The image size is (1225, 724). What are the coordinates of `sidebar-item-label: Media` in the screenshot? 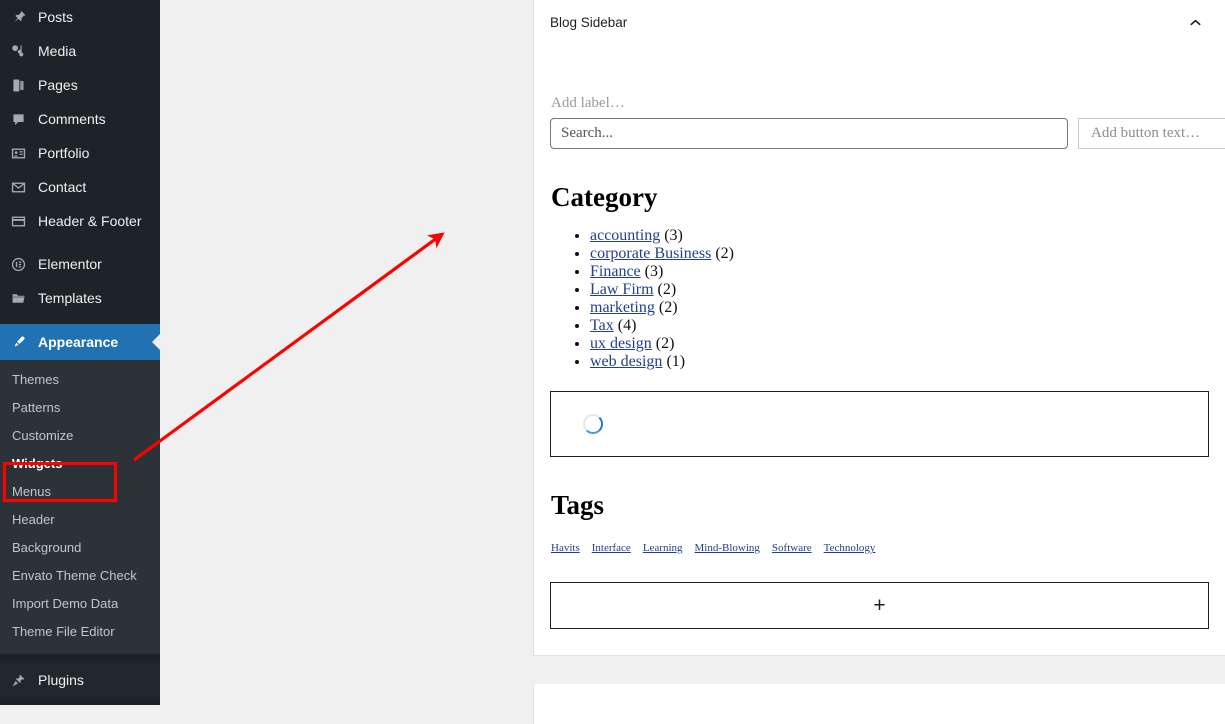 It's located at (57, 51).